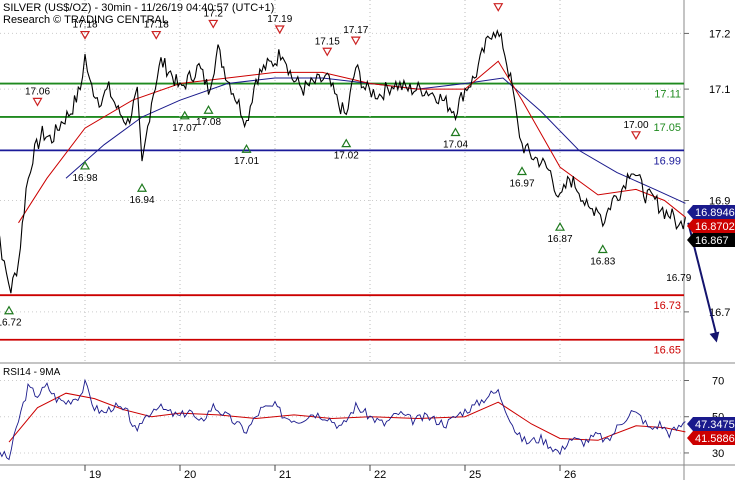  I want to click on swing-low-label: 17.04, so click(455, 145).